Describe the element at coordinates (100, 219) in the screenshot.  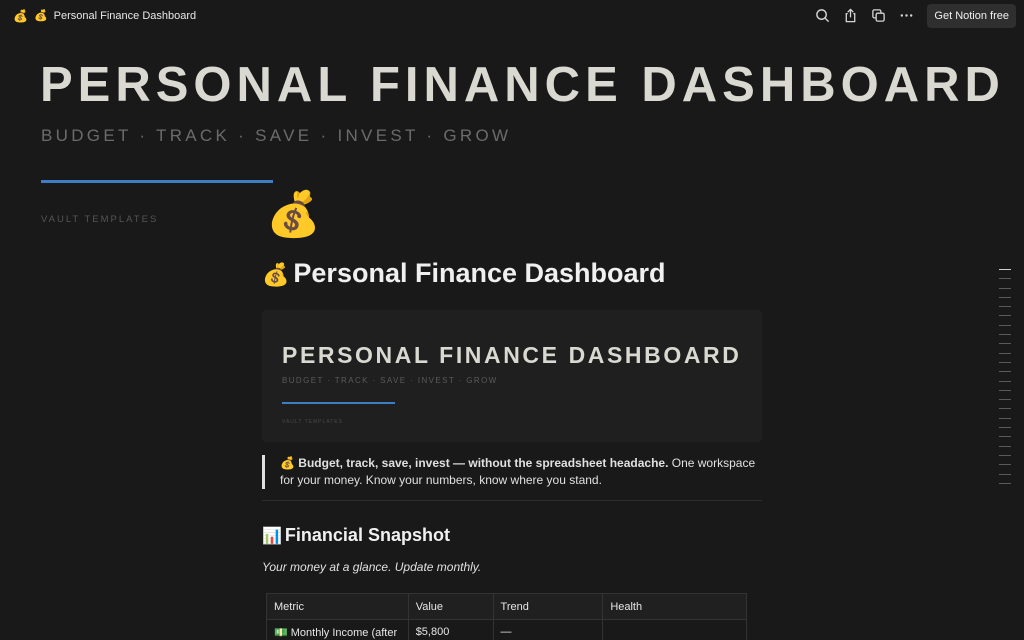
I see `cover-vault-label: VAULT TEMPLATES` at that location.